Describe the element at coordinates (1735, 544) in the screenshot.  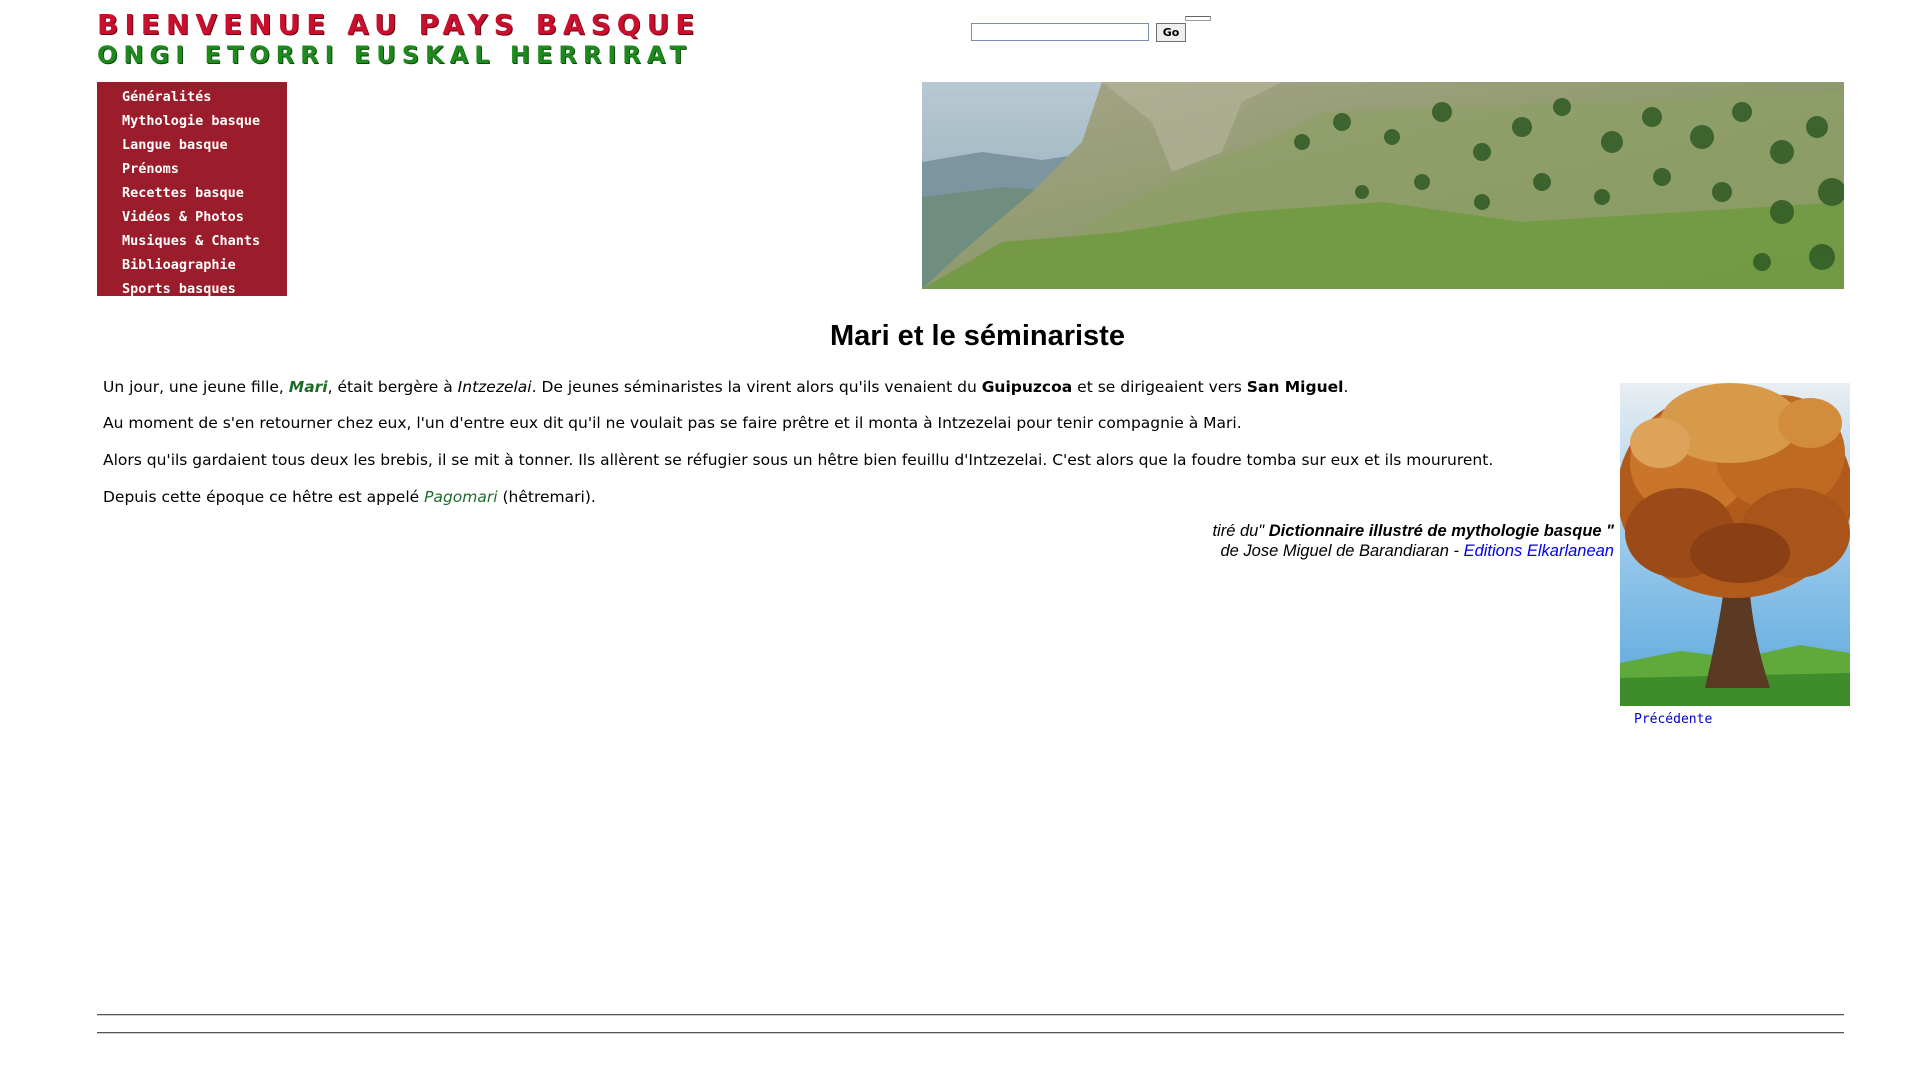
I see `beech-tree-illustration` at that location.